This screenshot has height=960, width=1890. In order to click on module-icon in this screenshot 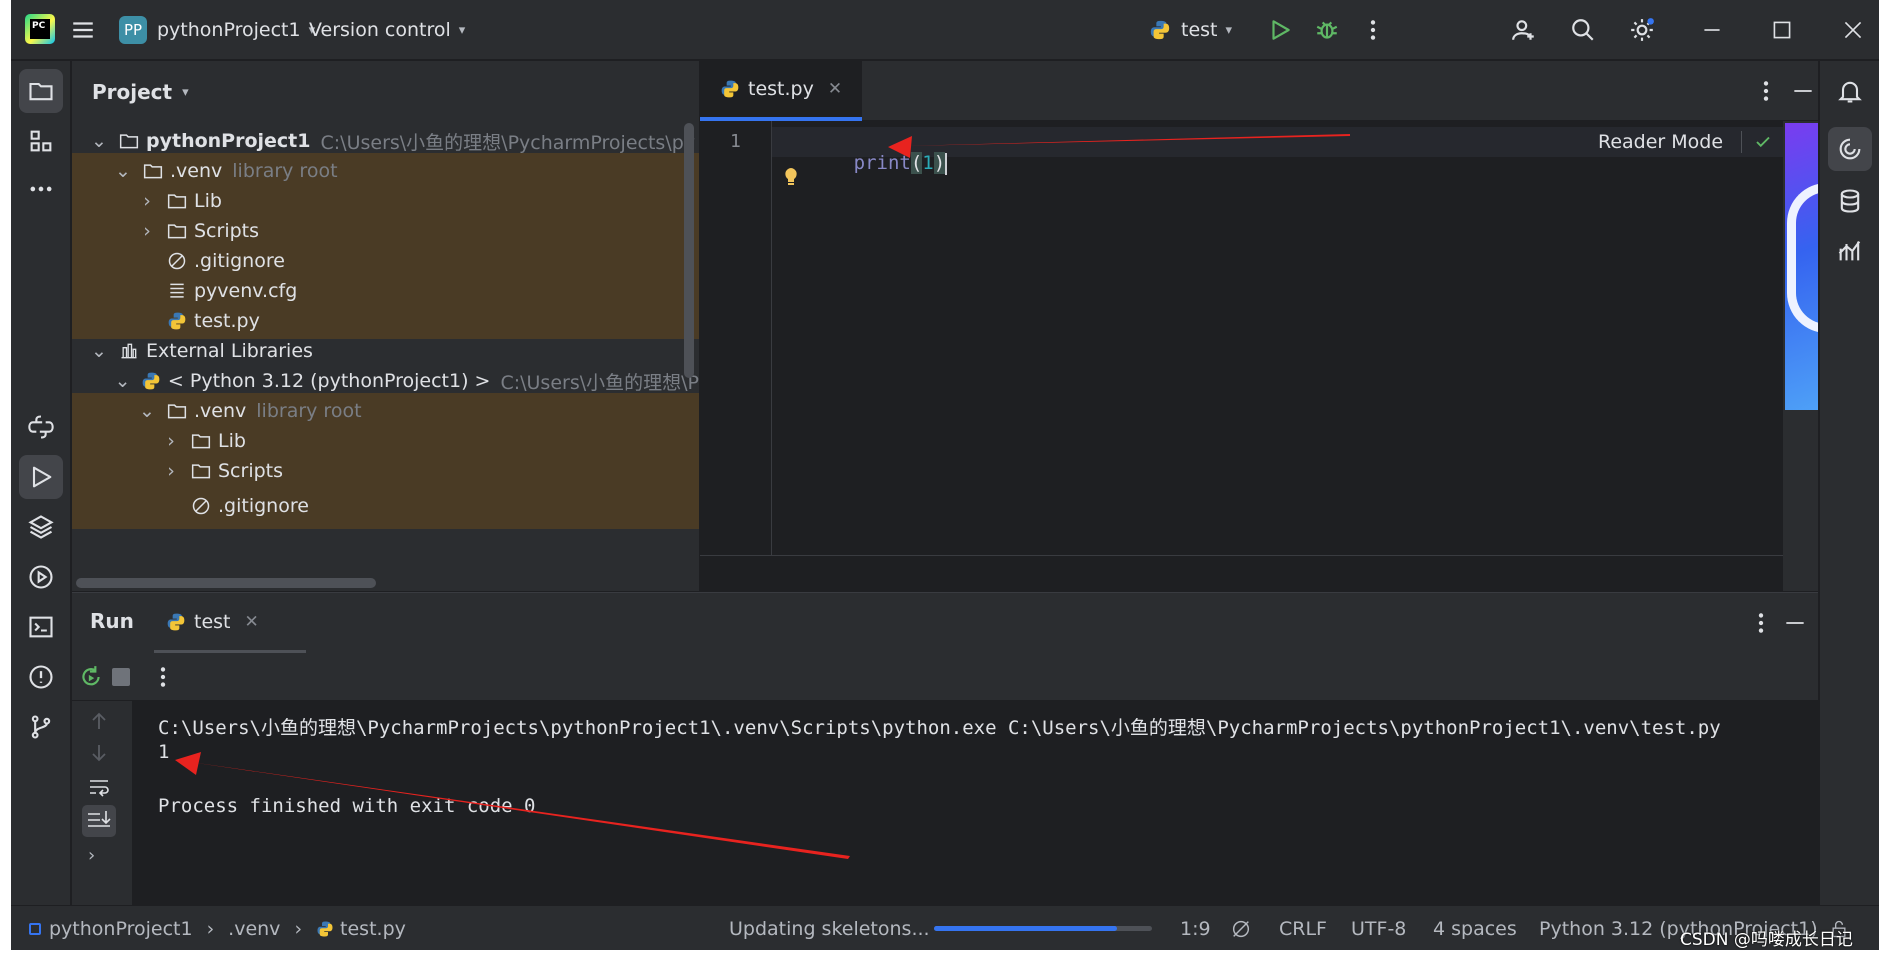, I will do `click(35, 928)`.